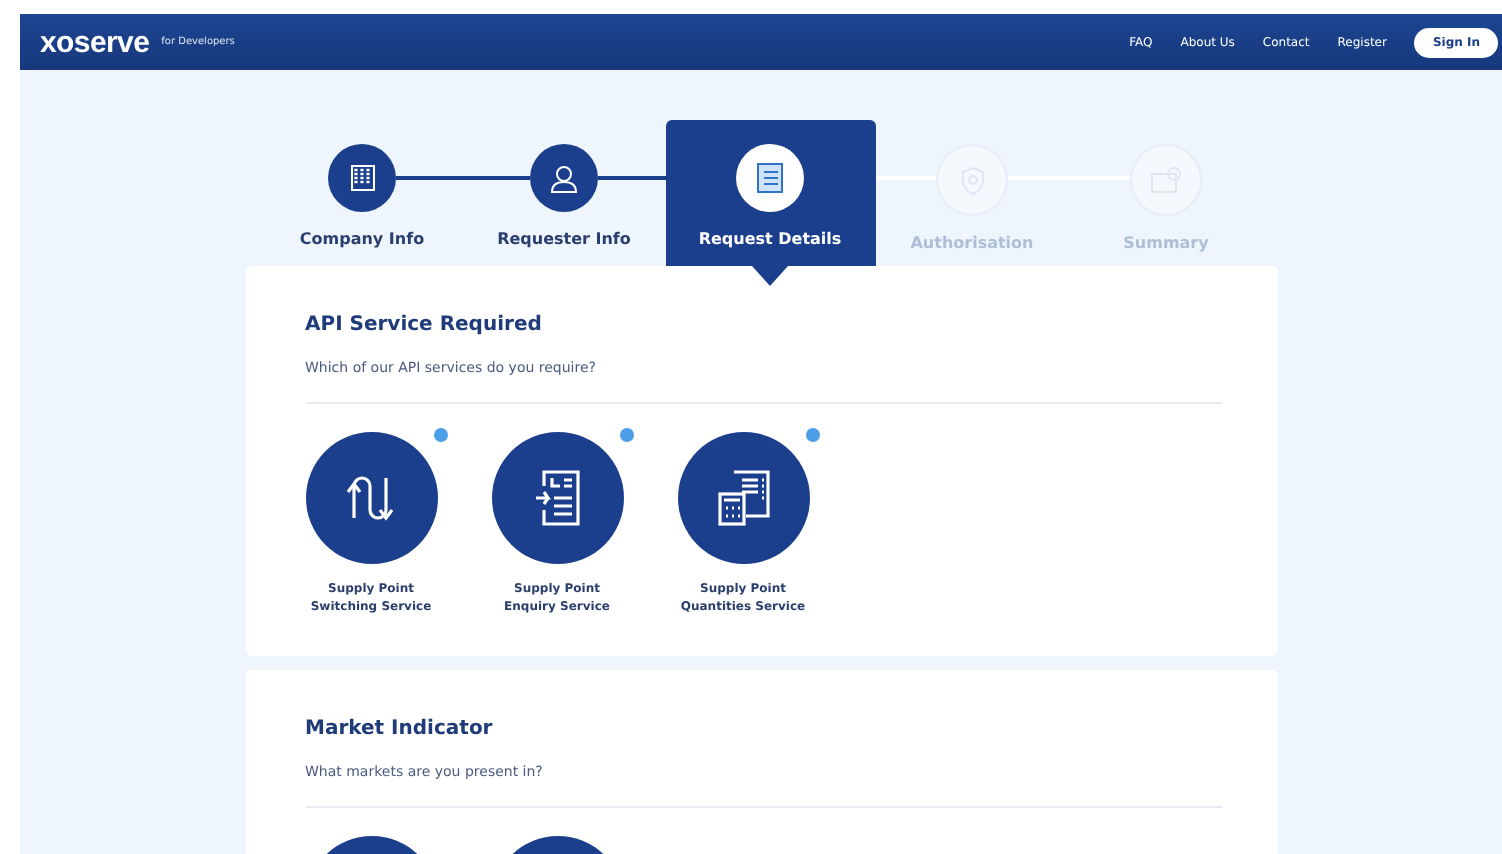 This screenshot has width=1502, height=854. What do you see at coordinates (564, 239) in the screenshot?
I see `step-label: Requester Info` at bounding box center [564, 239].